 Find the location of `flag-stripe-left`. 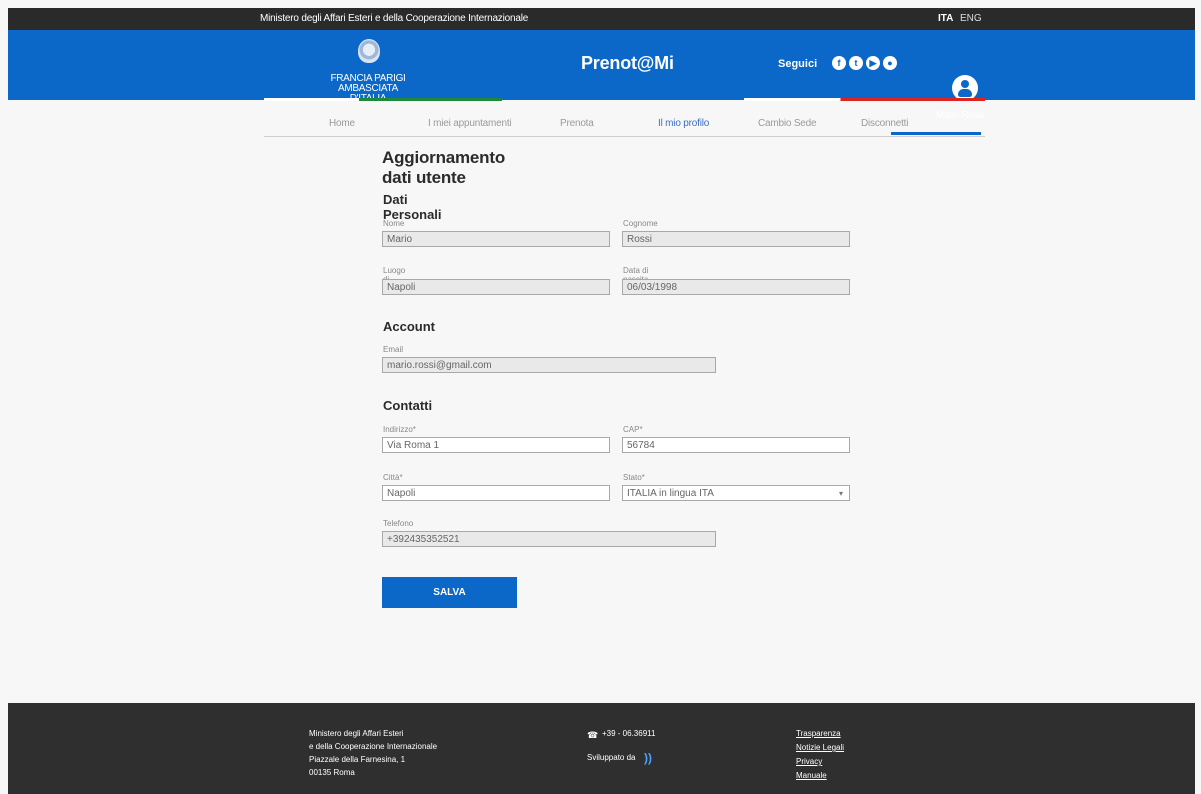

flag-stripe-left is located at coordinates (383, 99).